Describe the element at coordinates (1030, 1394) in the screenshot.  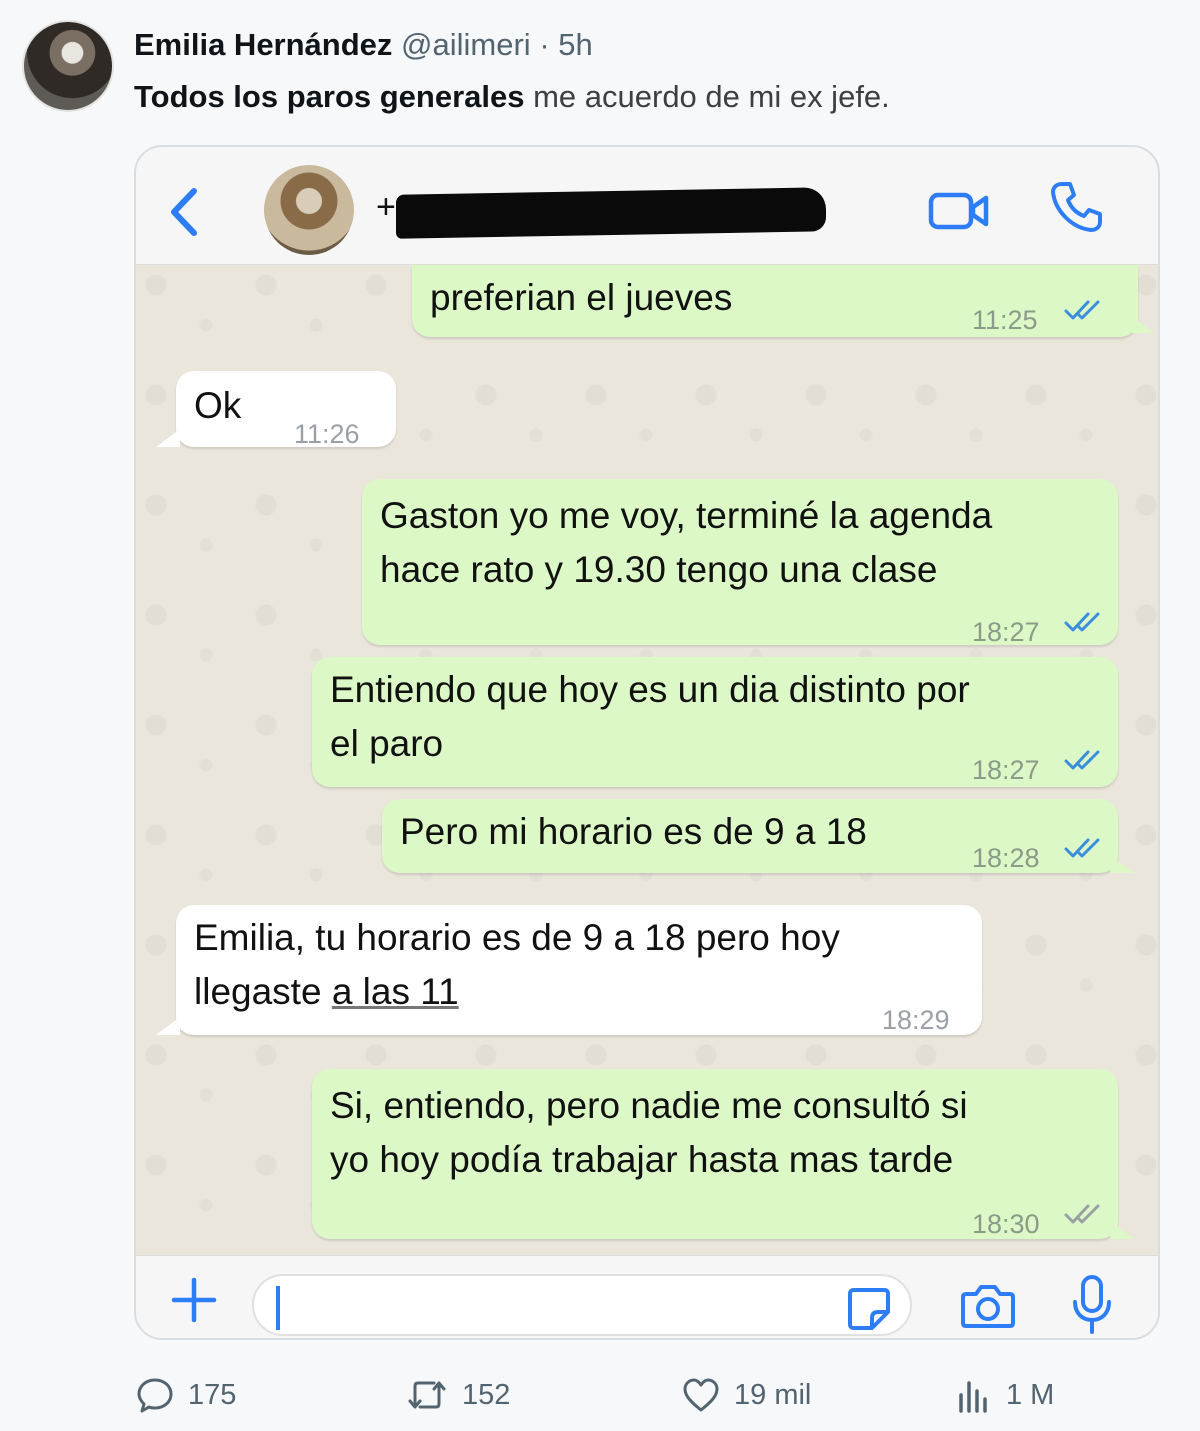
I see `views-count: 1 M` at that location.